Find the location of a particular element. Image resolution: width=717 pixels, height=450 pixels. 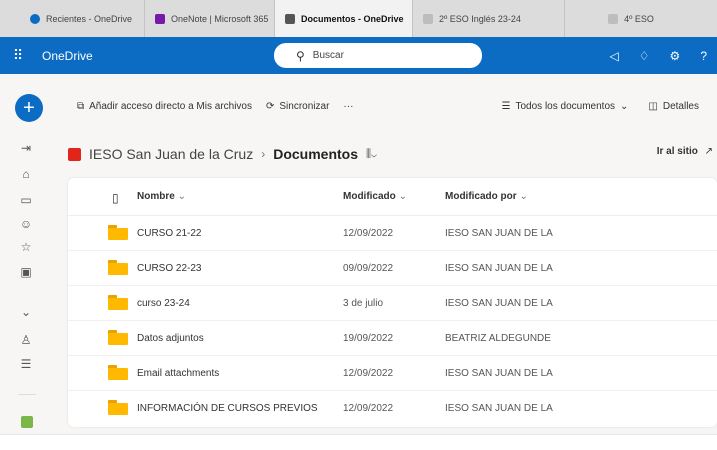

view-selector: ☰ Todos los documentos ⌄ is located at coordinates (565, 106).